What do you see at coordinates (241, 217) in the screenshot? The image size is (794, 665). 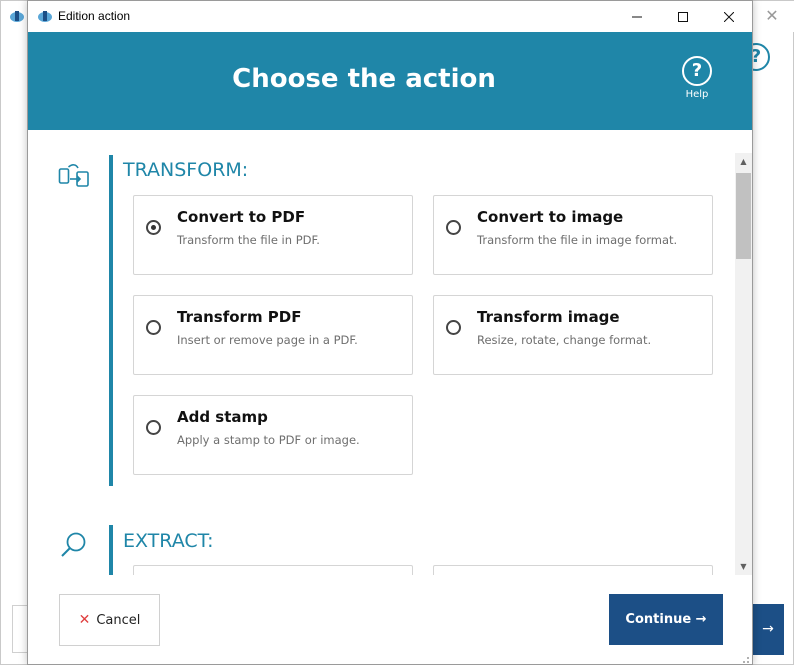 I see `option-title: Convert to PDF` at bounding box center [241, 217].